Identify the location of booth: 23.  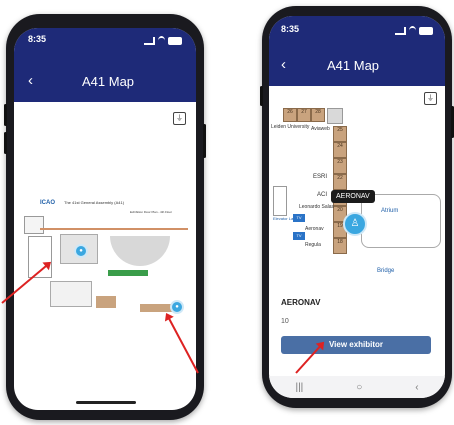
(340, 166).